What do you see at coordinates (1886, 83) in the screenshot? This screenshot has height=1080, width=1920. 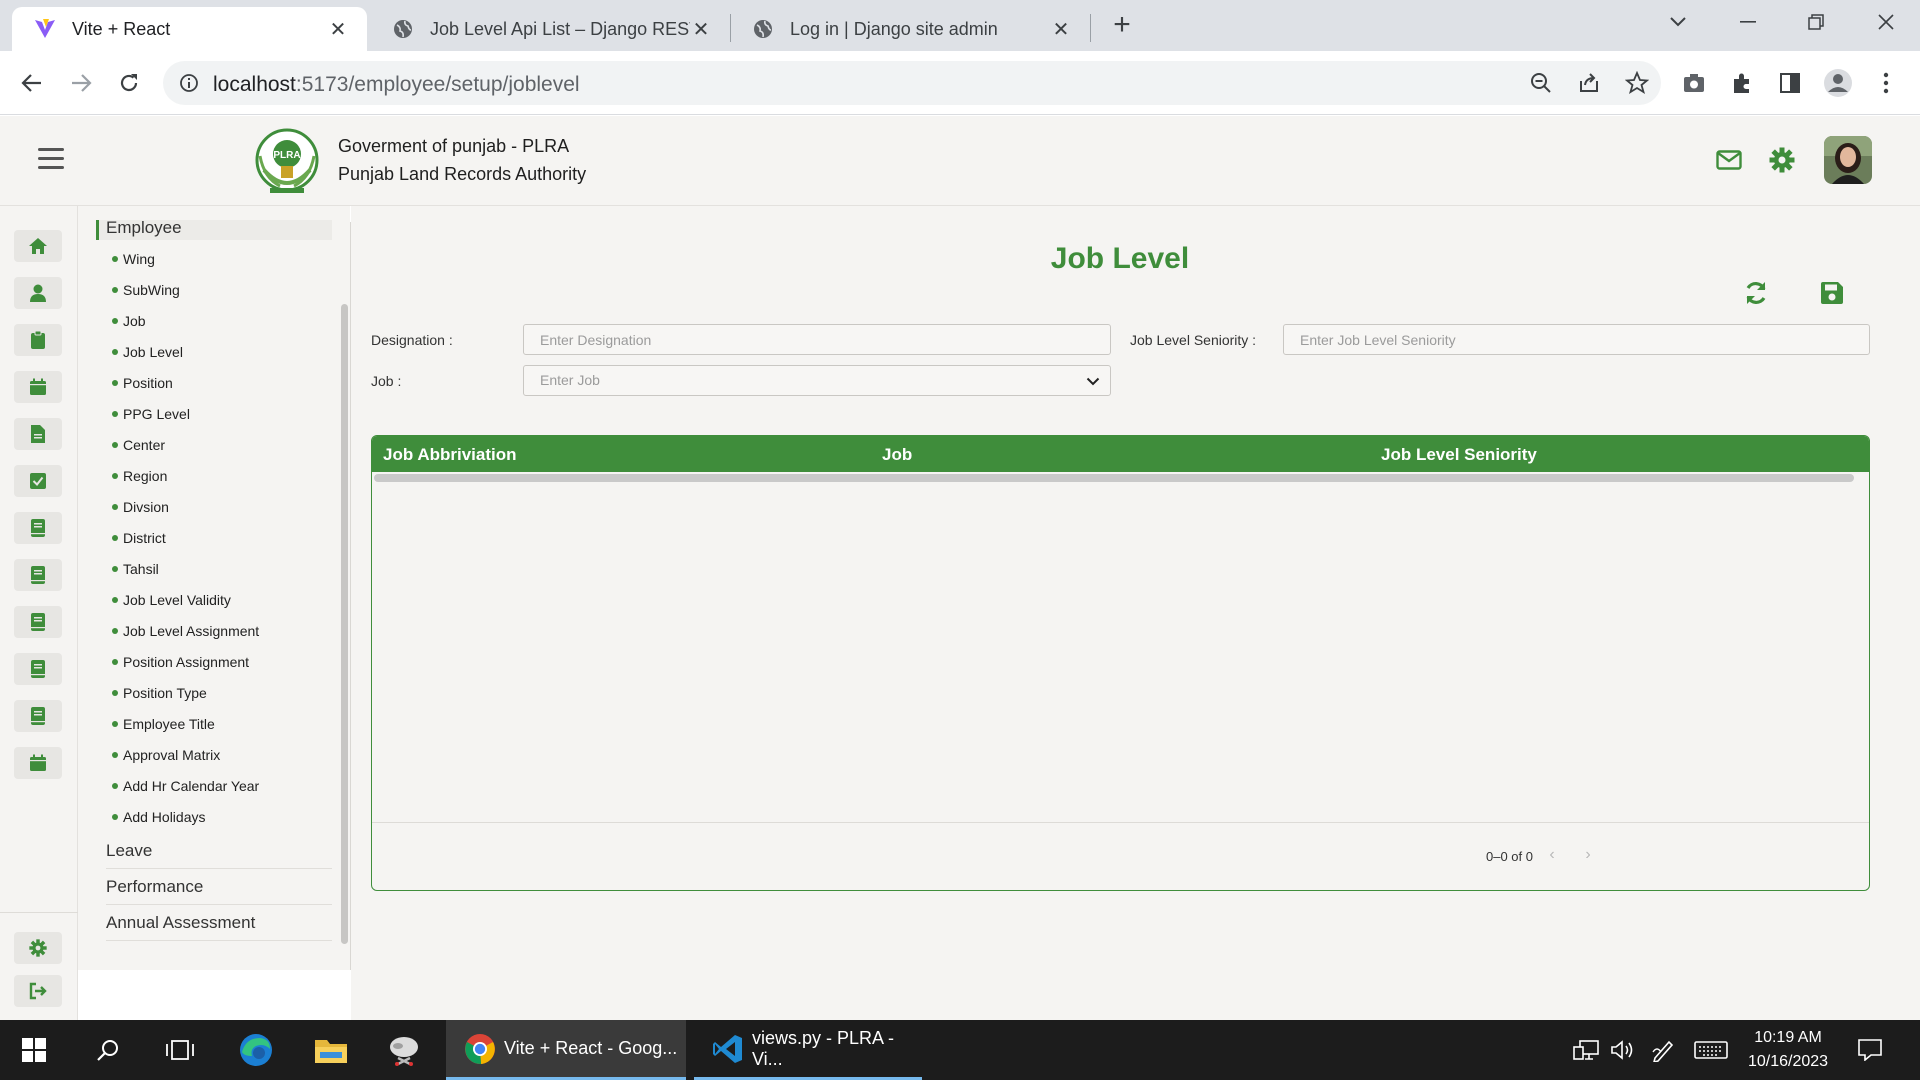 I see `browser-menu-kebab-icon` at bounding box center [1886, 83].